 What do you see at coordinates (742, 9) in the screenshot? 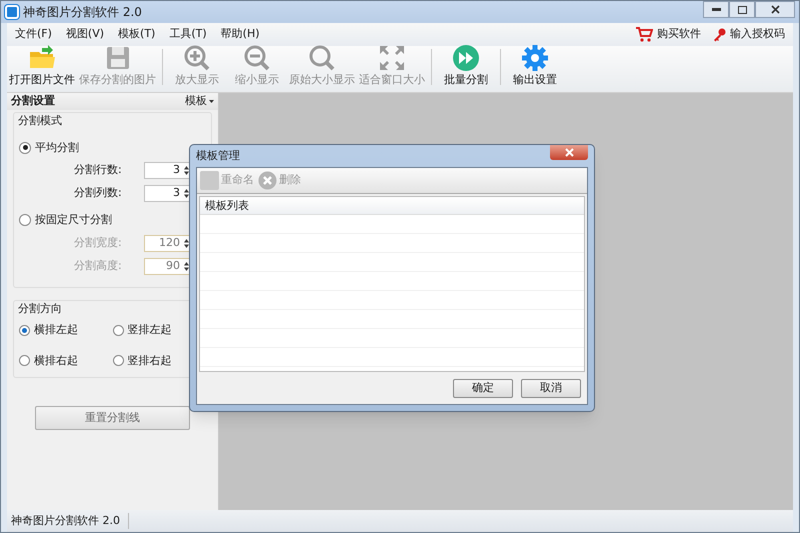
I see `maximize-button` at bounding box center [742, 9].